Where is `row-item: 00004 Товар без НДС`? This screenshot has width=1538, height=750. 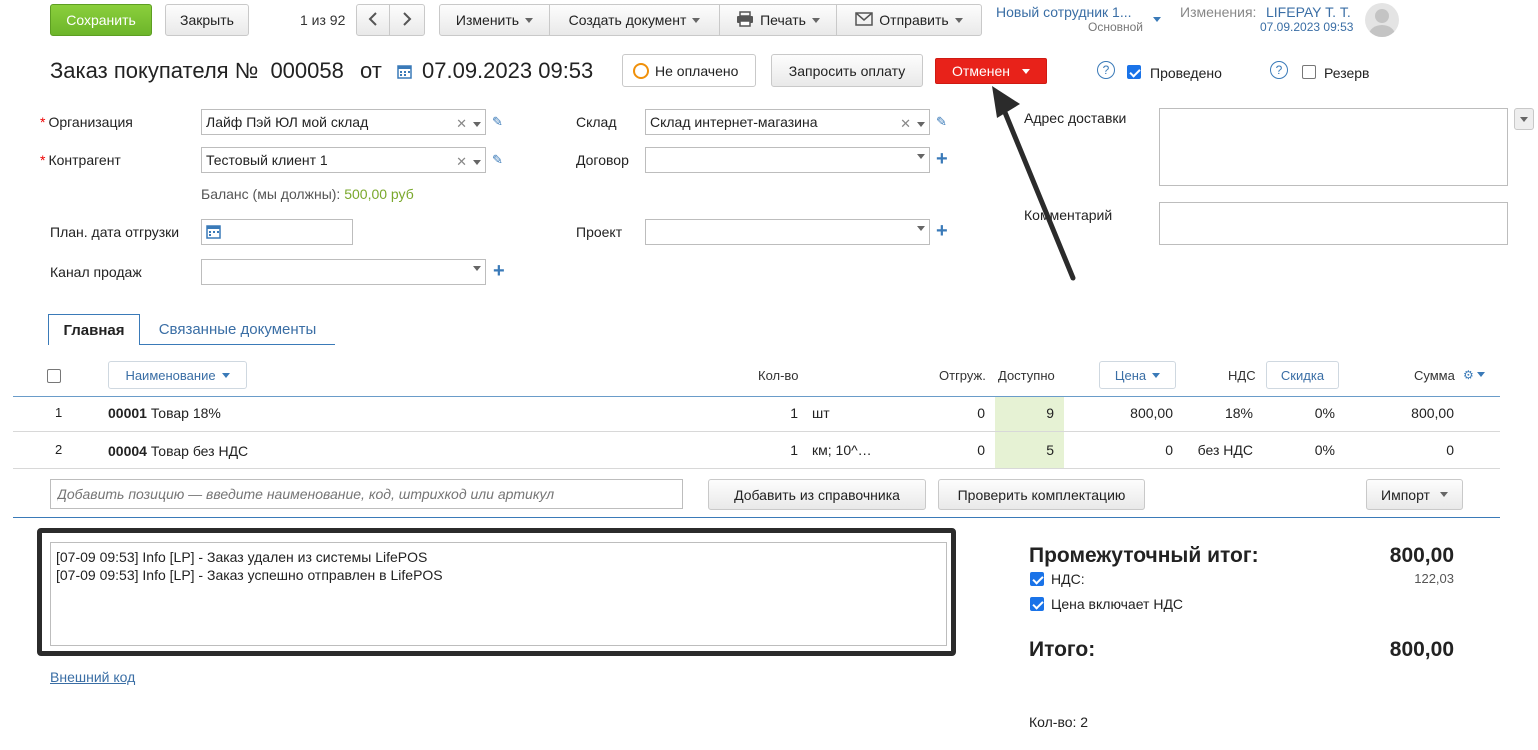 row-item: 00004 Товар без НДС is located at coordinates (178, 451).